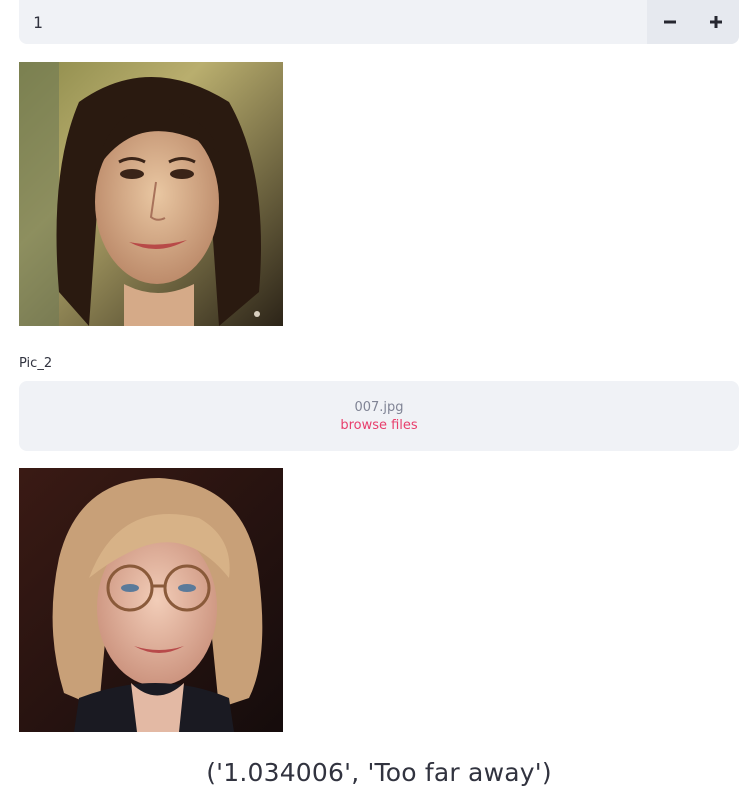 The height and width of the screenshot is (795, 740). I want to click on plus-icon, so click(716, 22).